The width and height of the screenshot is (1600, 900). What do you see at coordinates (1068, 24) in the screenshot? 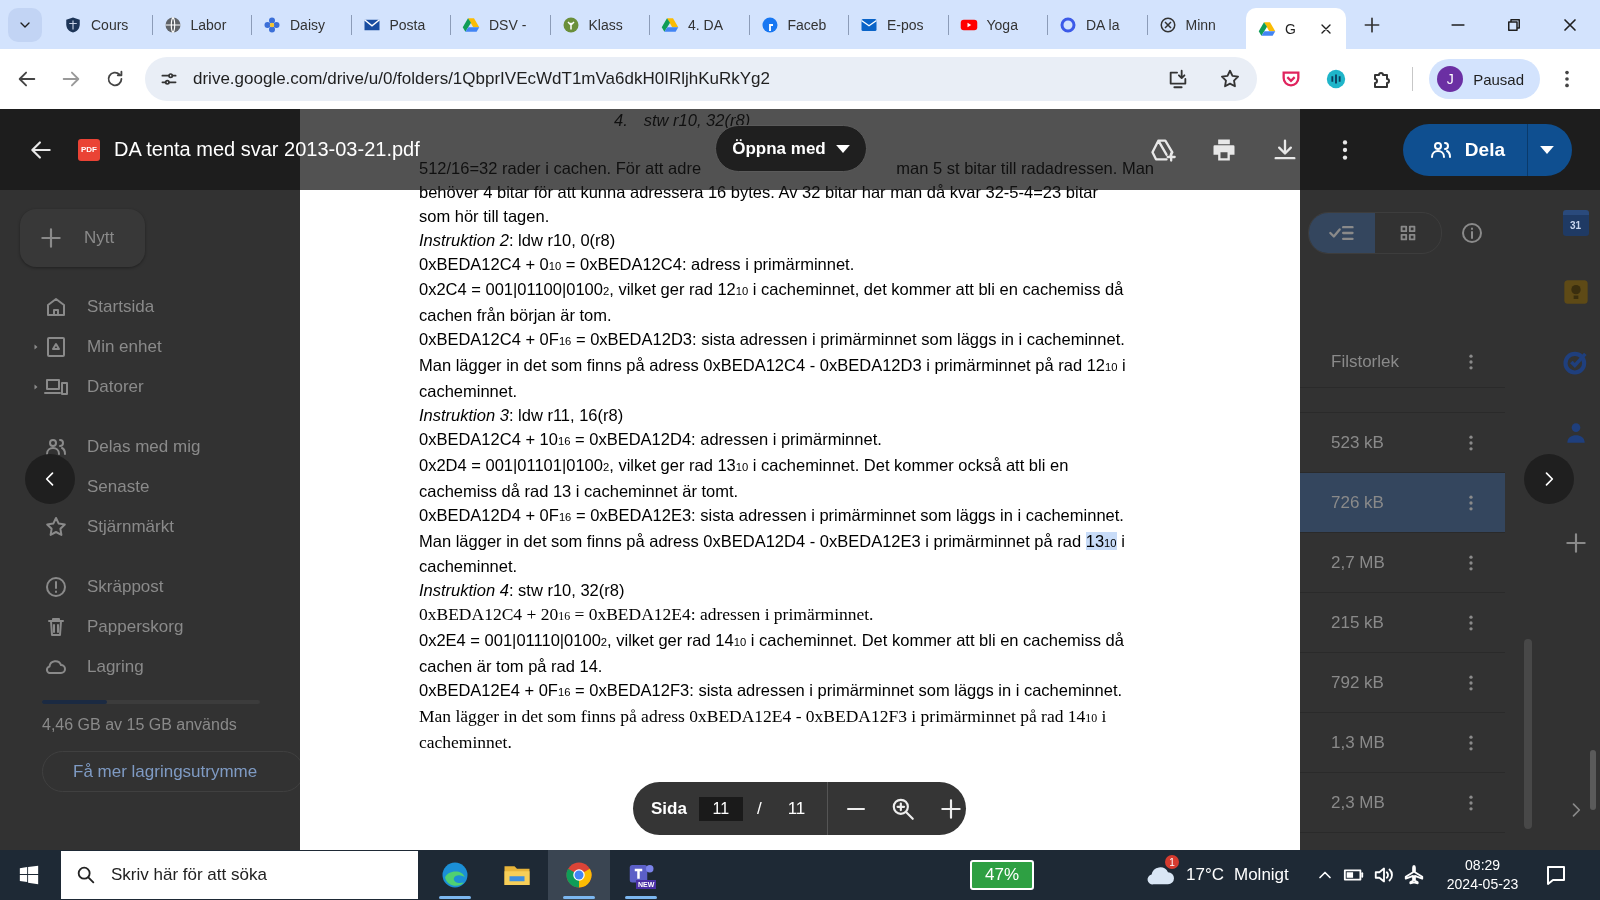
I see `ring-icon` at bounding box center [1068, 24].